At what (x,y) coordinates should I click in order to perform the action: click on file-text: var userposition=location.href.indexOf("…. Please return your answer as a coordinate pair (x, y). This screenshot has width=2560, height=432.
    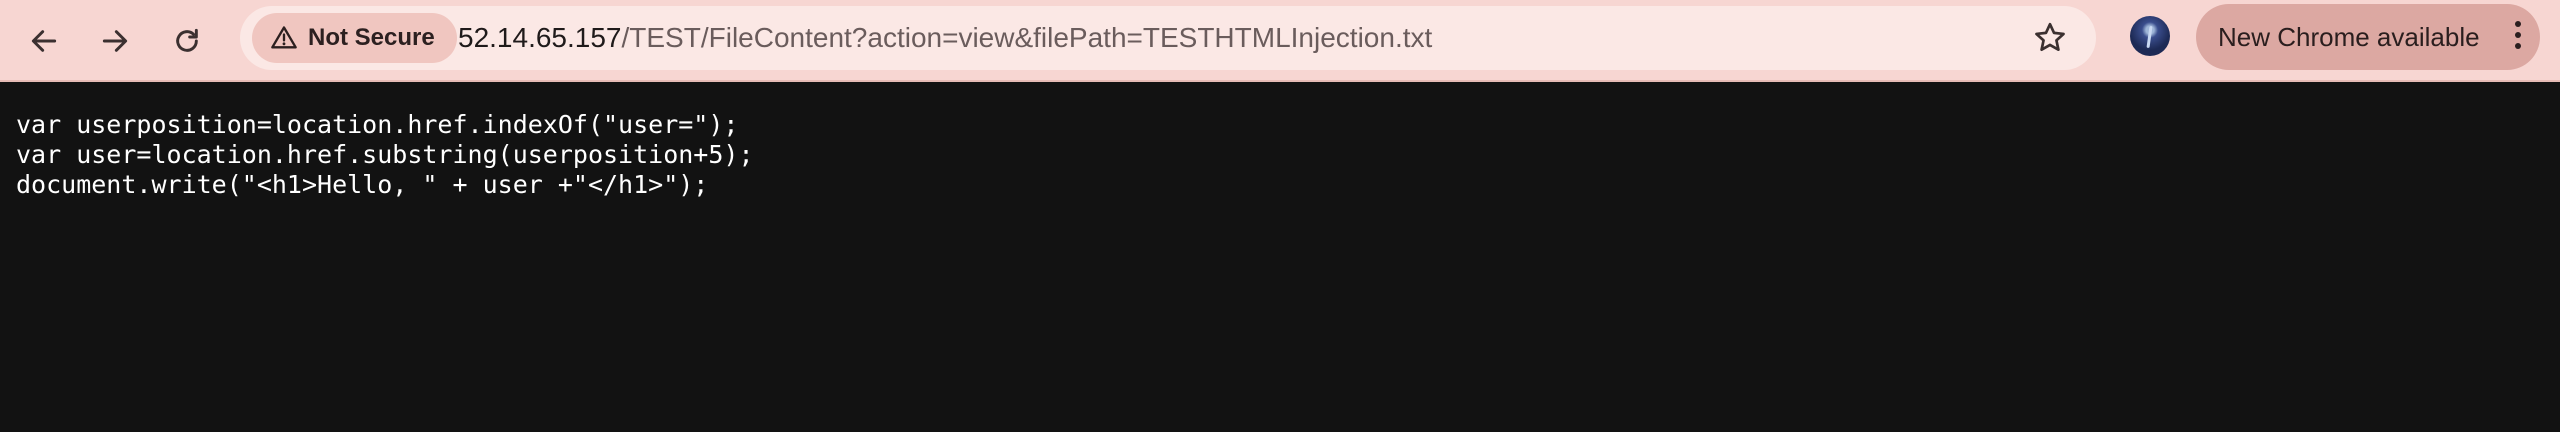
    Looking at the image, I should click on (385, 155).